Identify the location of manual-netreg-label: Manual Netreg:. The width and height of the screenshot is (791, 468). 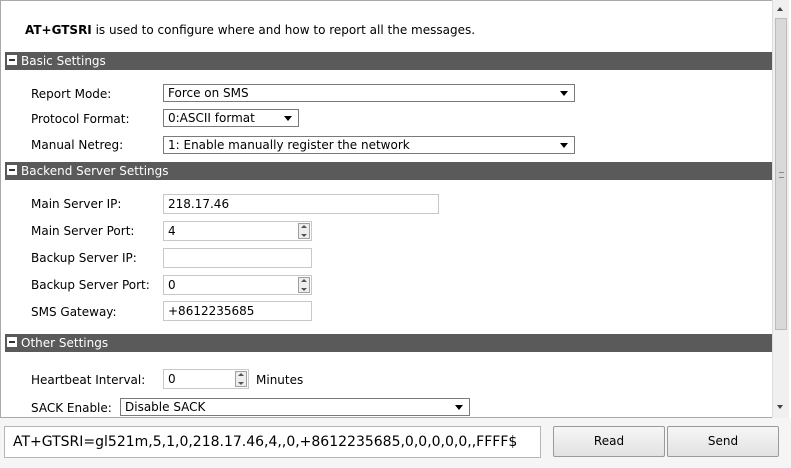
(77, 145).